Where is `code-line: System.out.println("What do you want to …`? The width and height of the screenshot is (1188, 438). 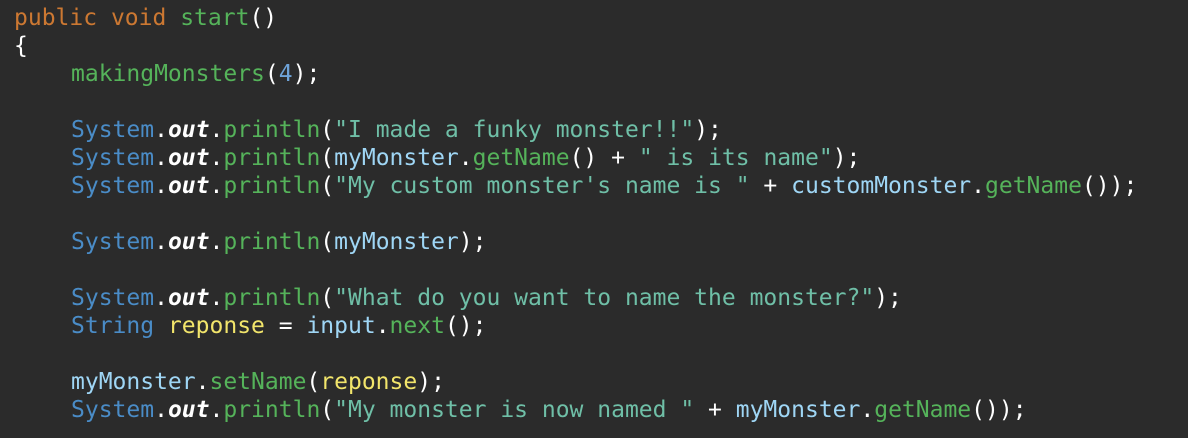 code-line: System.out.println("What do you want to … is located at coordinates (601, 298).